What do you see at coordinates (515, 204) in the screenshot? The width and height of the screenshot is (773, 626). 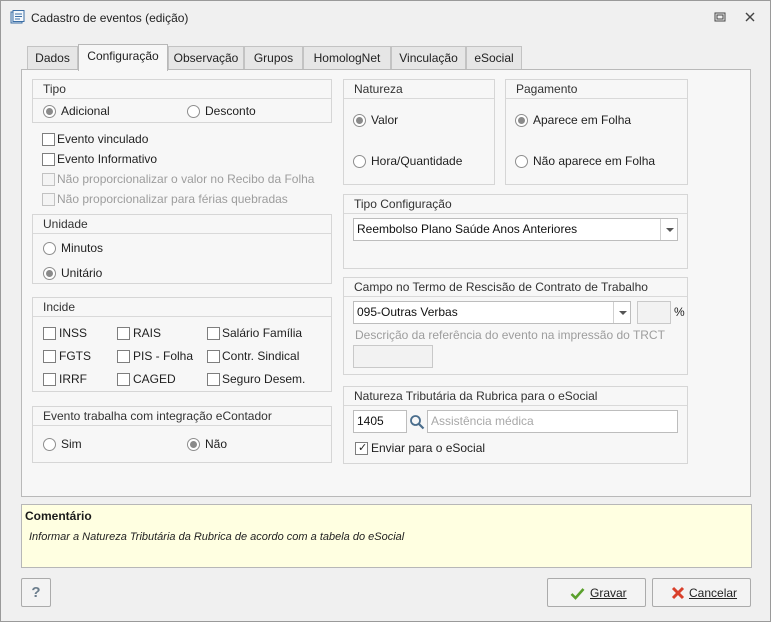 I see `tipo-config-group-header: Tipo Configuração` at bounding box center [515, 204].